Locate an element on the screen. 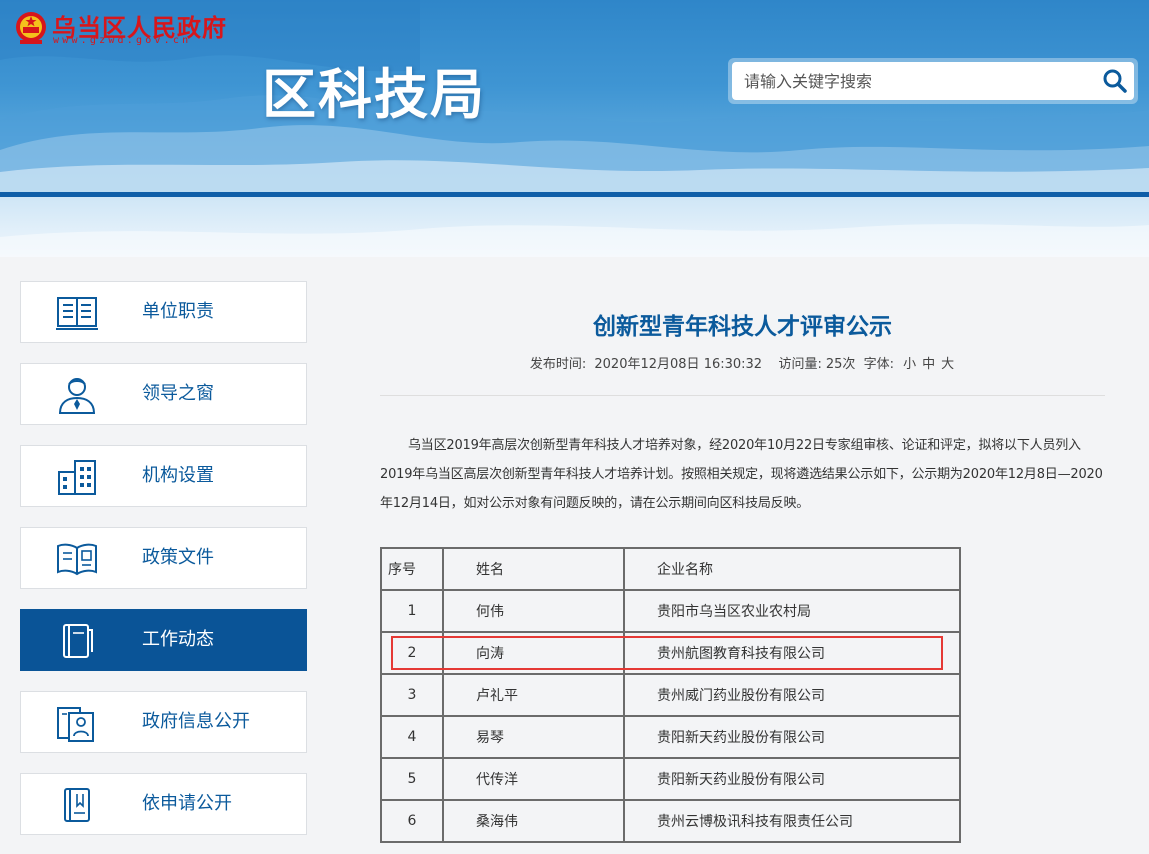  font-size-label: 字体: is located at coordinates (878, 364).